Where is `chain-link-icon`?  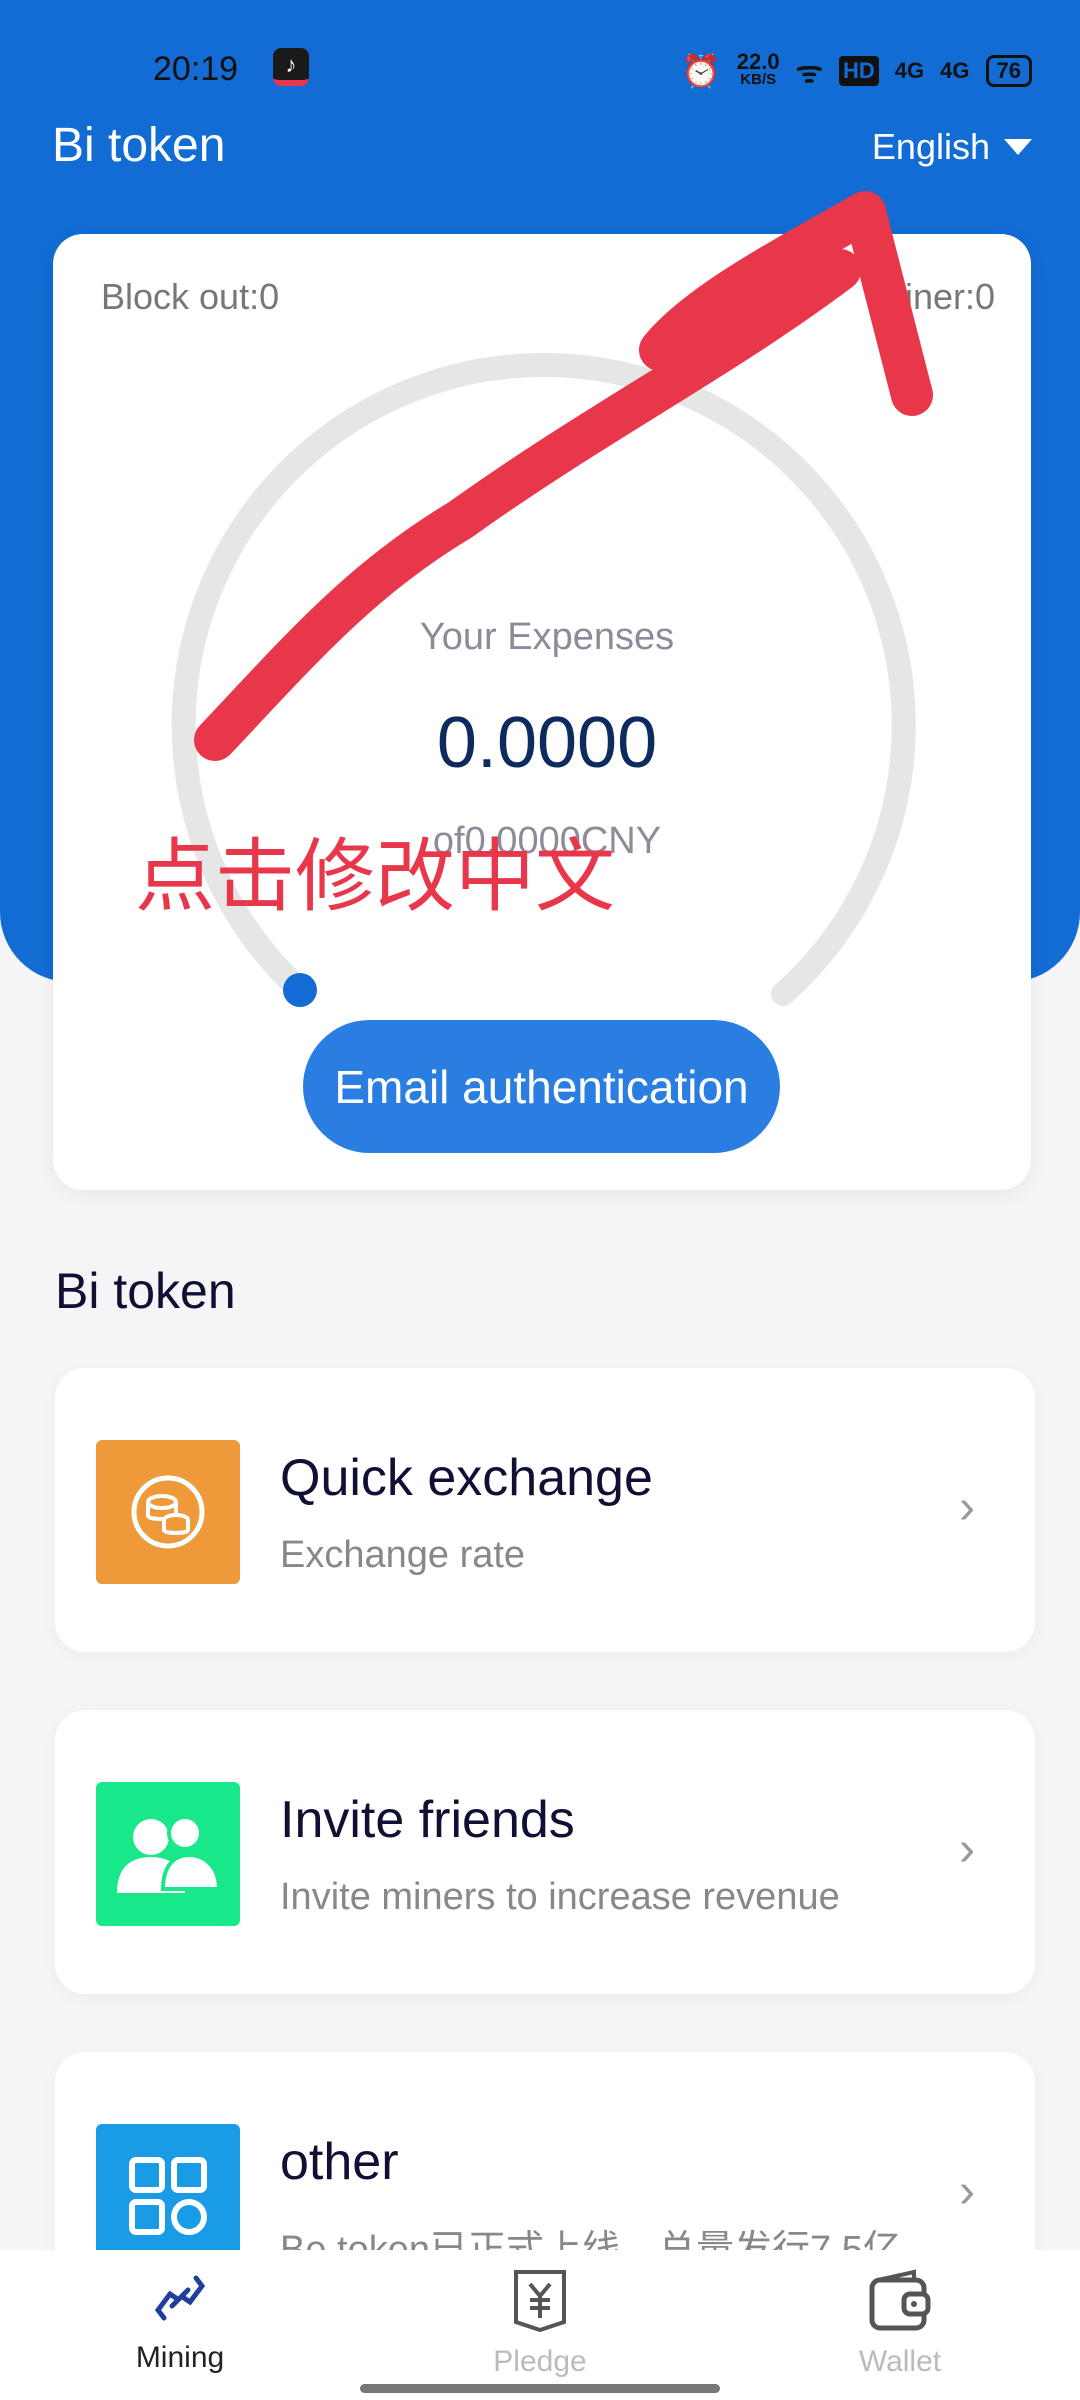
chain-link-icon is located at coordinates (180, 2298).